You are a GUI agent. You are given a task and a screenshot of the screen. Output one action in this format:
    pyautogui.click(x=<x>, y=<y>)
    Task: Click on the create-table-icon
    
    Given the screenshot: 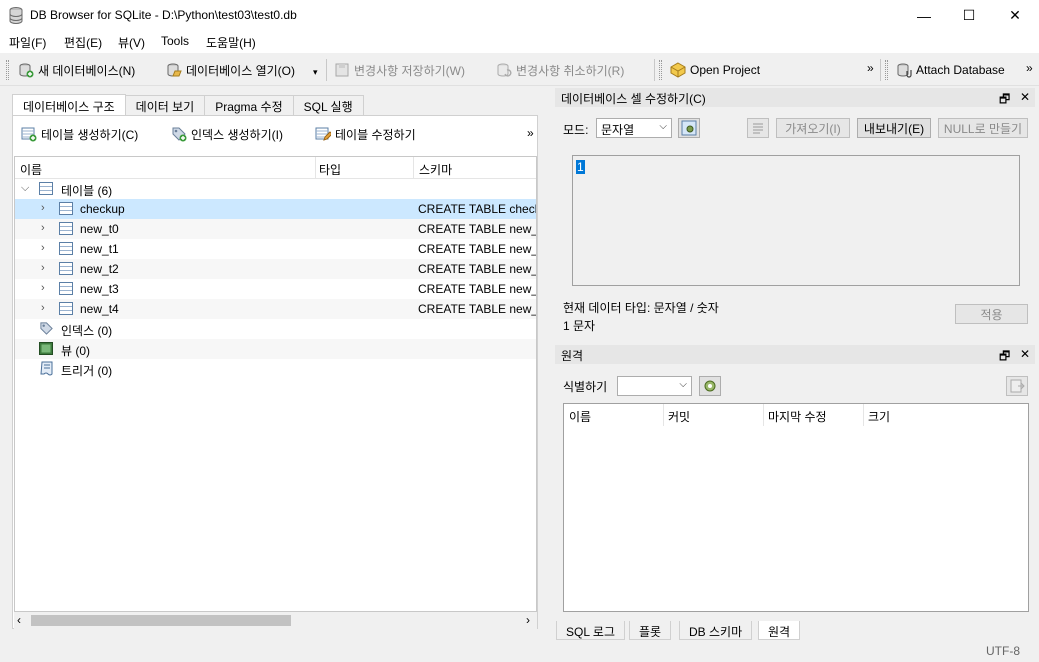 What is the action you would take?
    pyautogui.click(x=29, y=134)
    